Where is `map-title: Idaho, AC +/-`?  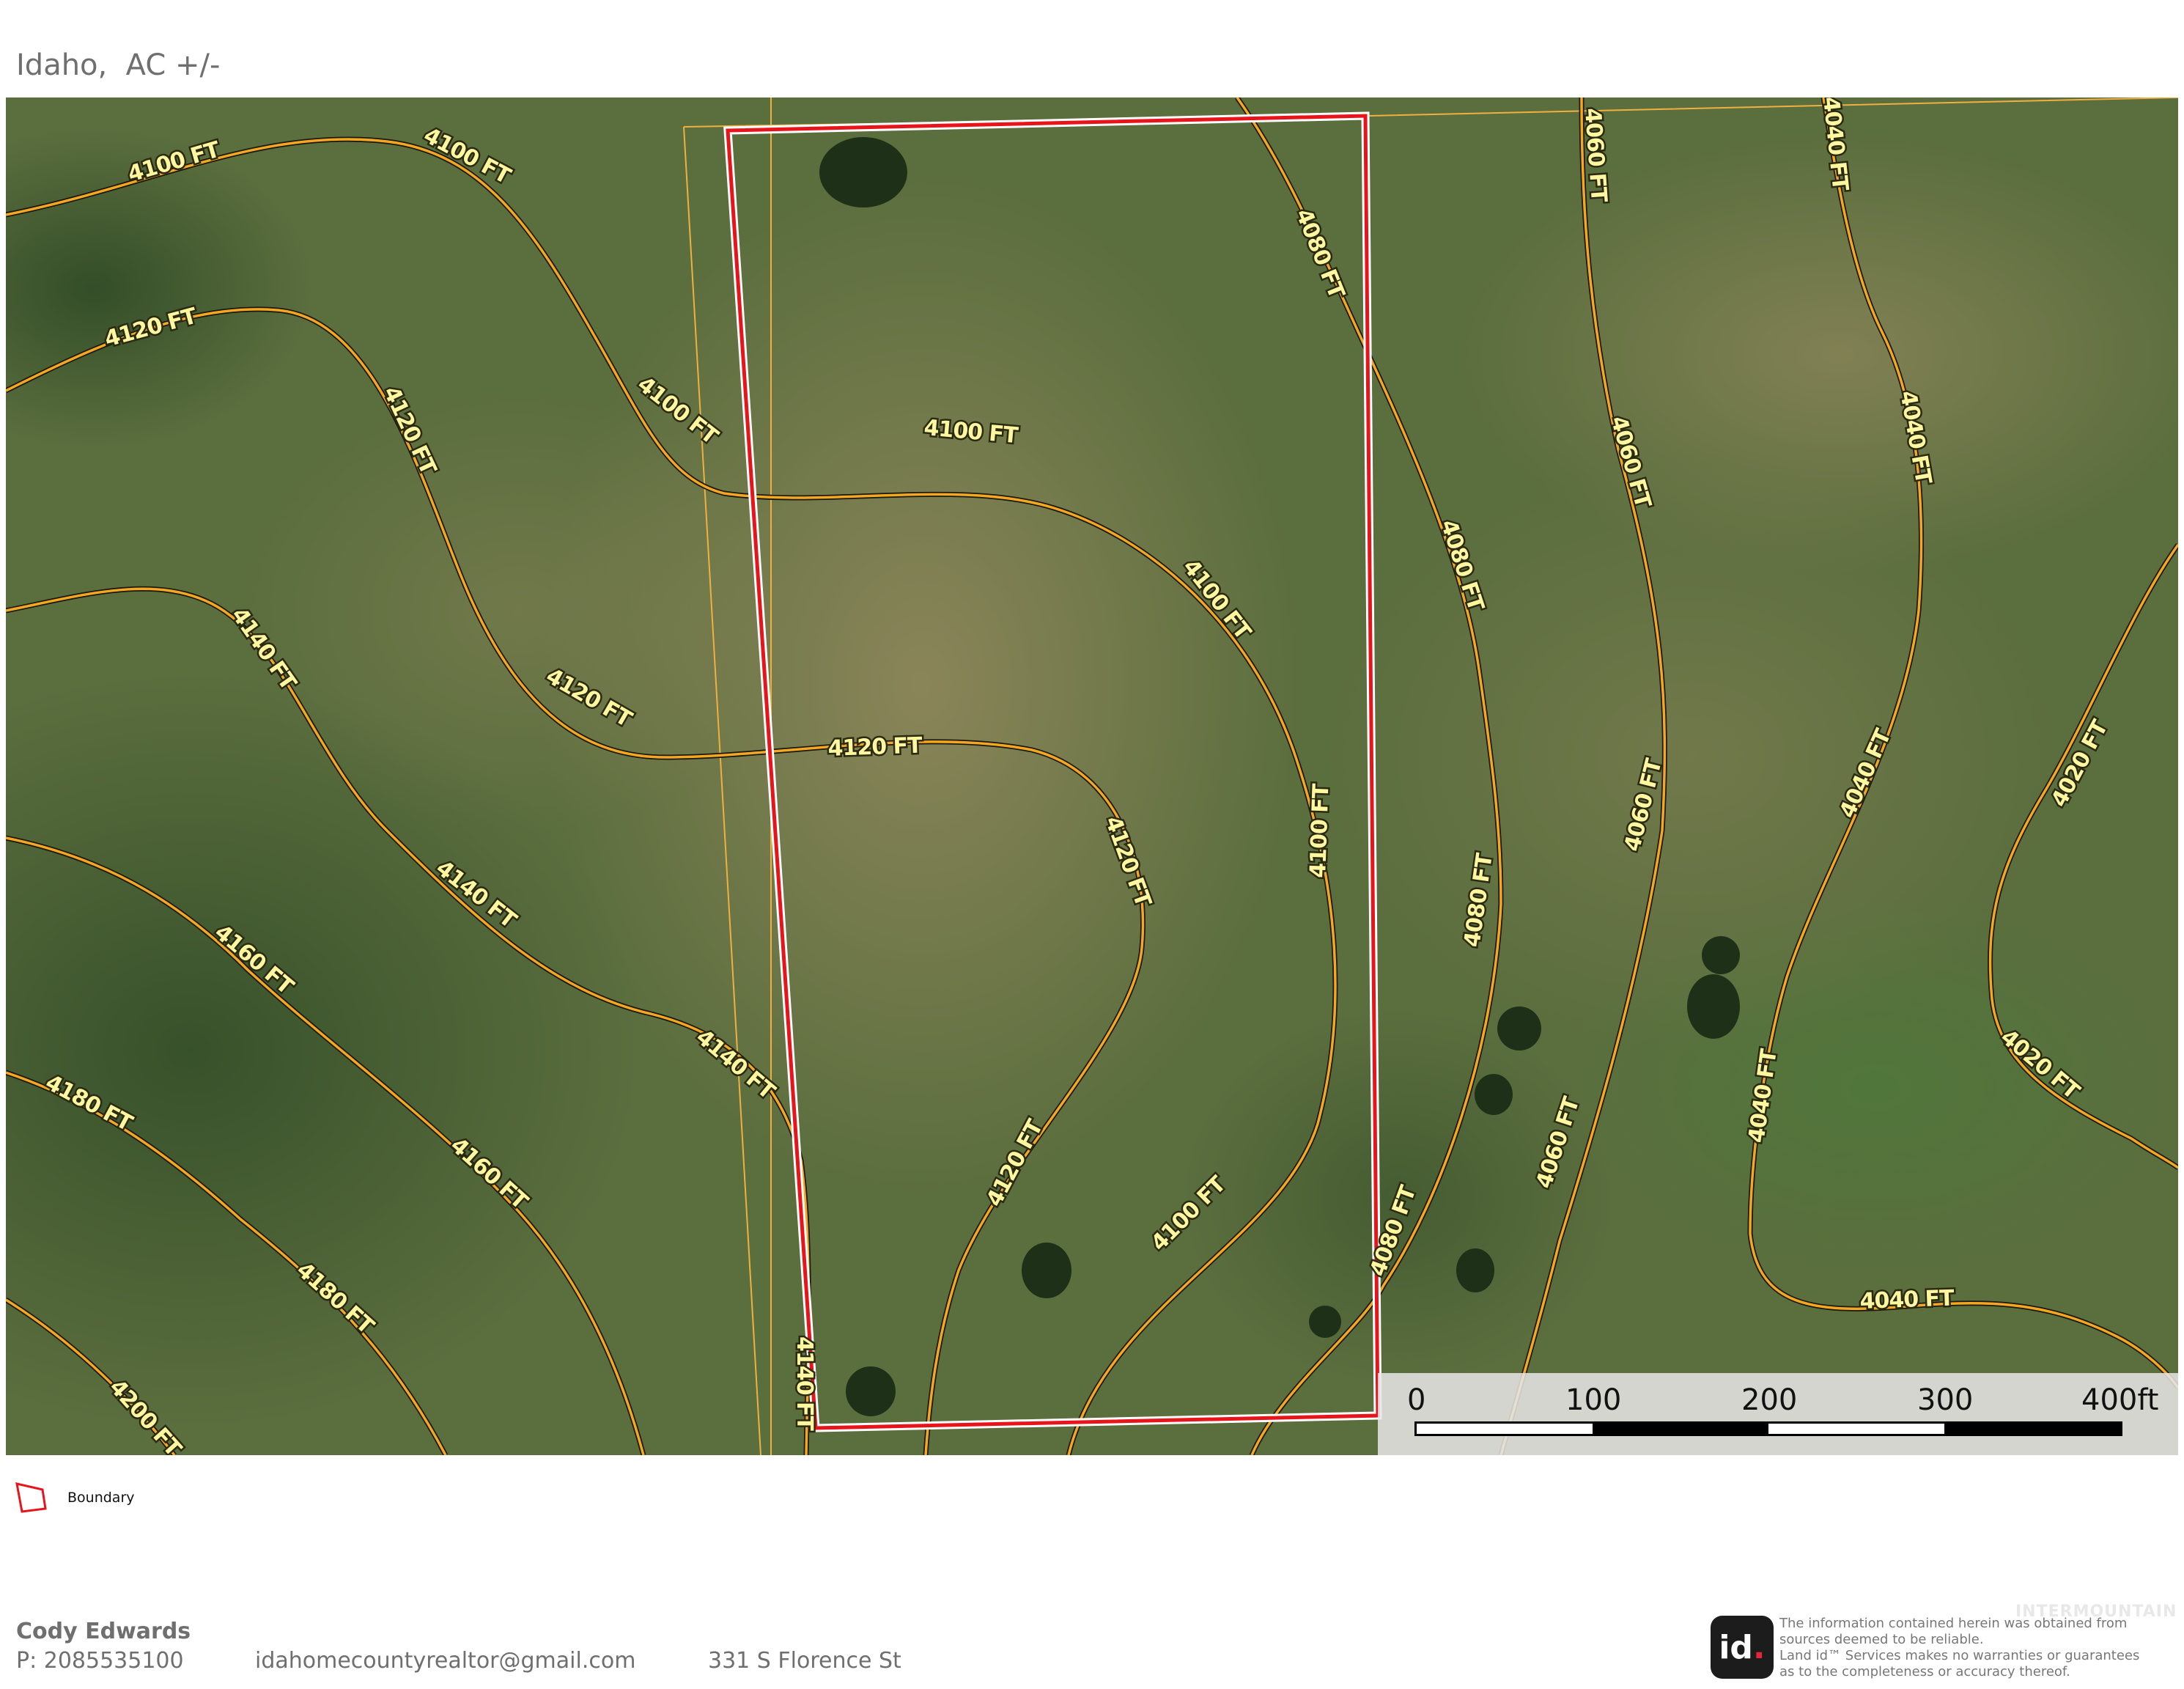
map-title: Idaho, AC +/- is located at coordinates (118, 65).